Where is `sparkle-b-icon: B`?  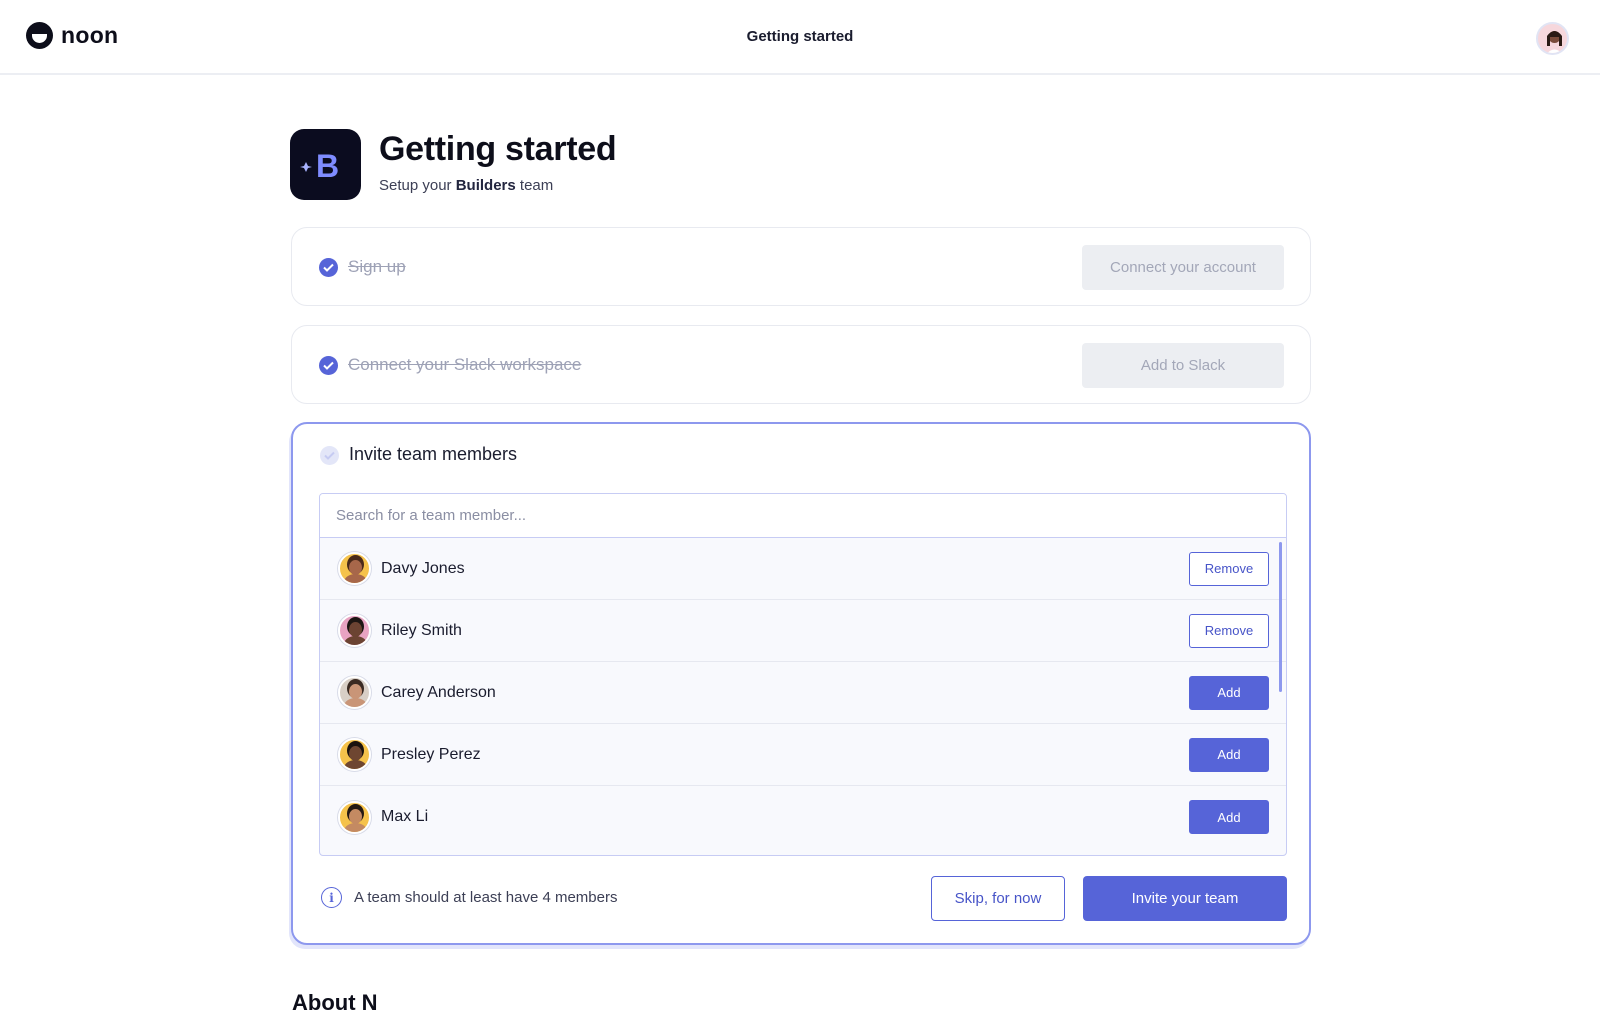 sparkle-b-icon: B is located at coordinates (319, 166).